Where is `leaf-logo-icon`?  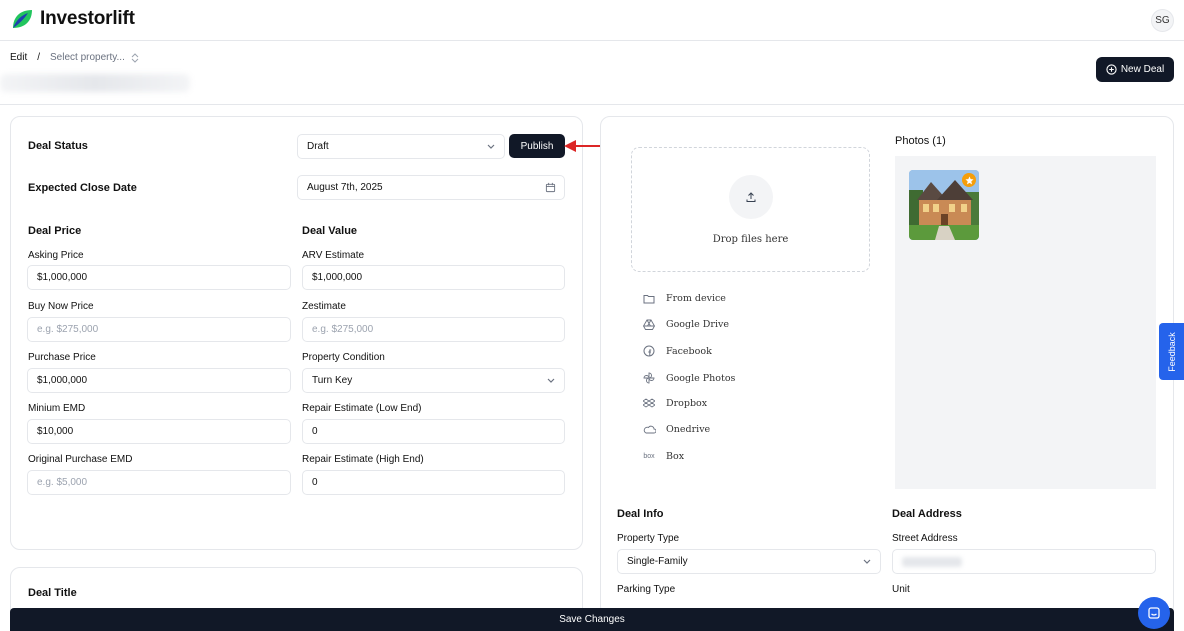 leaf-logo-icon is located at coordinates (22, 19).